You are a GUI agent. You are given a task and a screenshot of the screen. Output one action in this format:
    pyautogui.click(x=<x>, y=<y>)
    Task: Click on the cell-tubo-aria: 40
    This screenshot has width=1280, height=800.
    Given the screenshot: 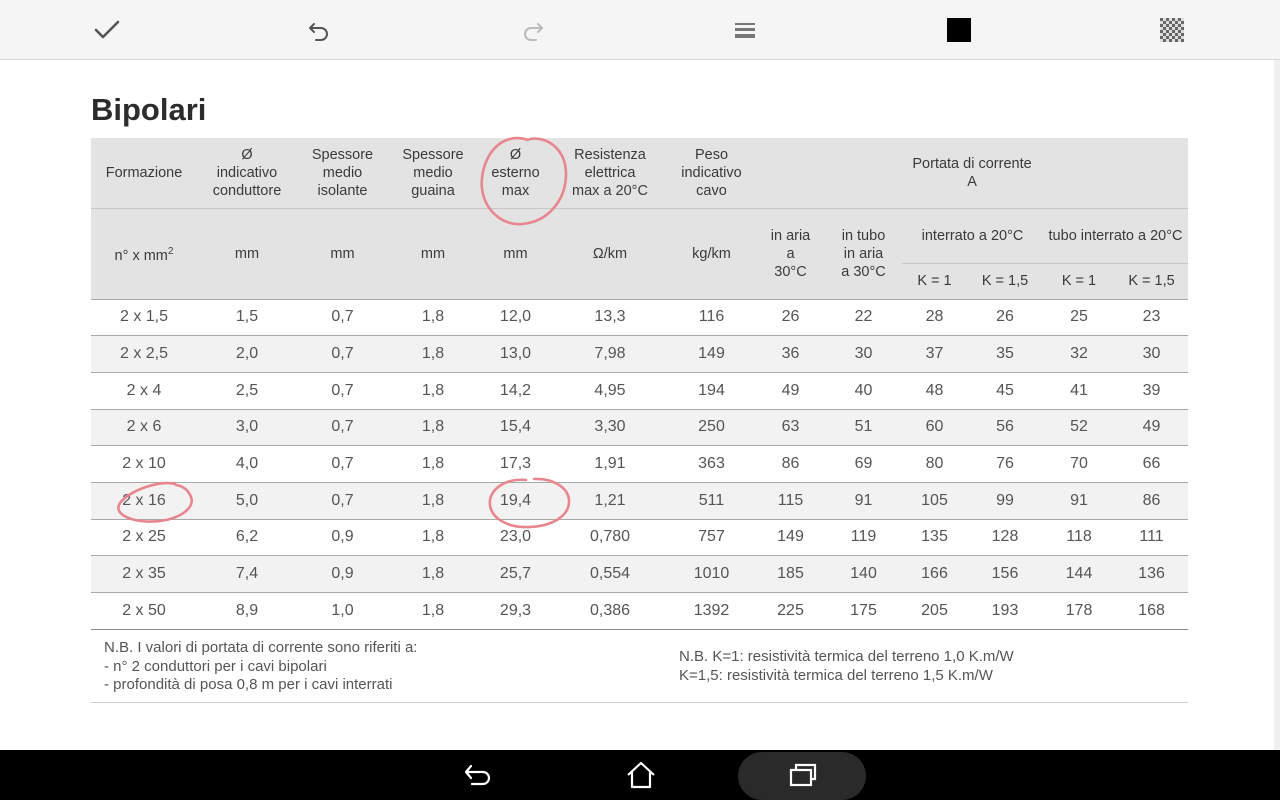 What is the action you would take?
    pyautogui.click(x=863, y=390)
    